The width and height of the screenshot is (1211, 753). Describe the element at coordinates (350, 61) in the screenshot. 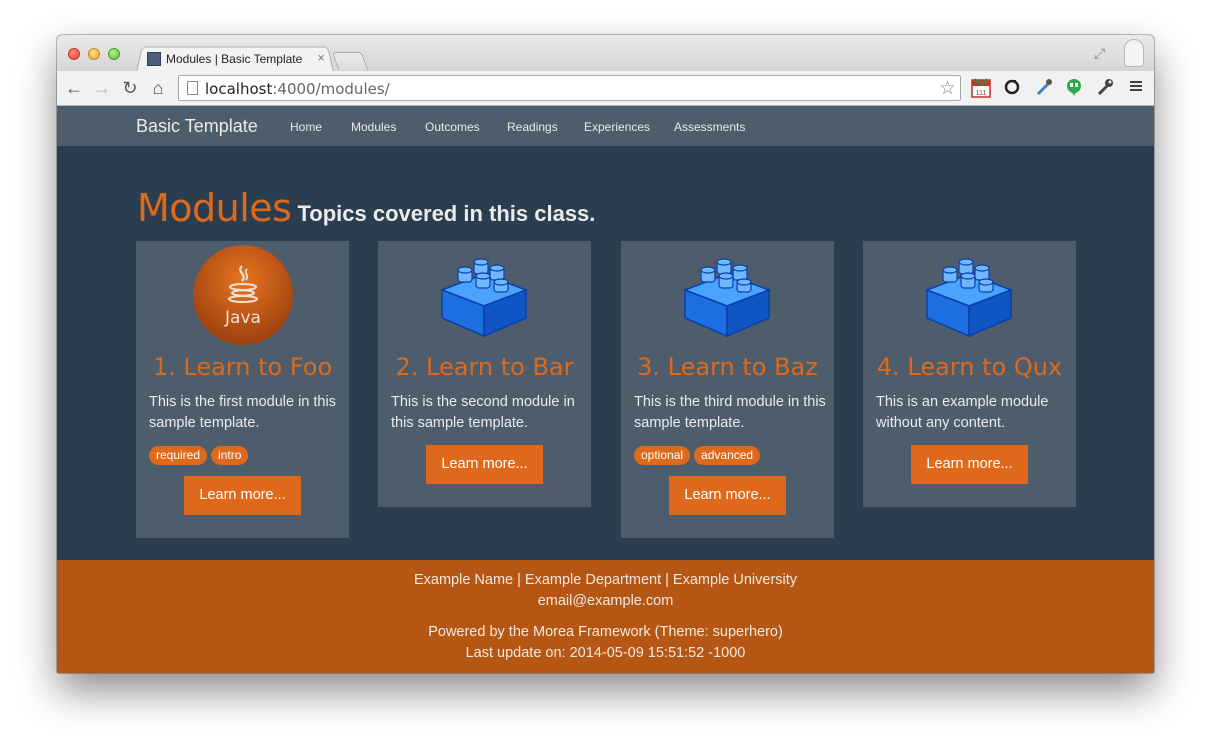

I see `new-tab-button` at that location.